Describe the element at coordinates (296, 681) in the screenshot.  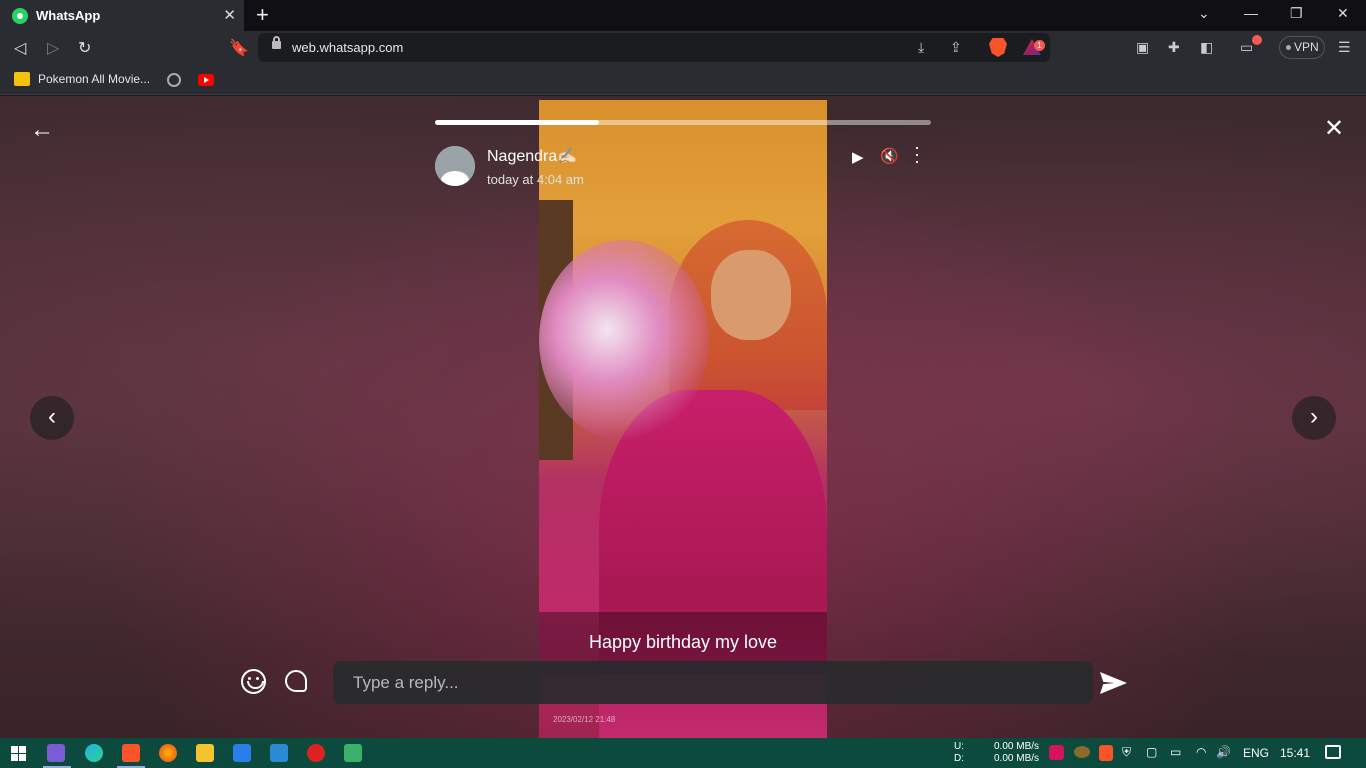
I see `sticker-icon` at that location.